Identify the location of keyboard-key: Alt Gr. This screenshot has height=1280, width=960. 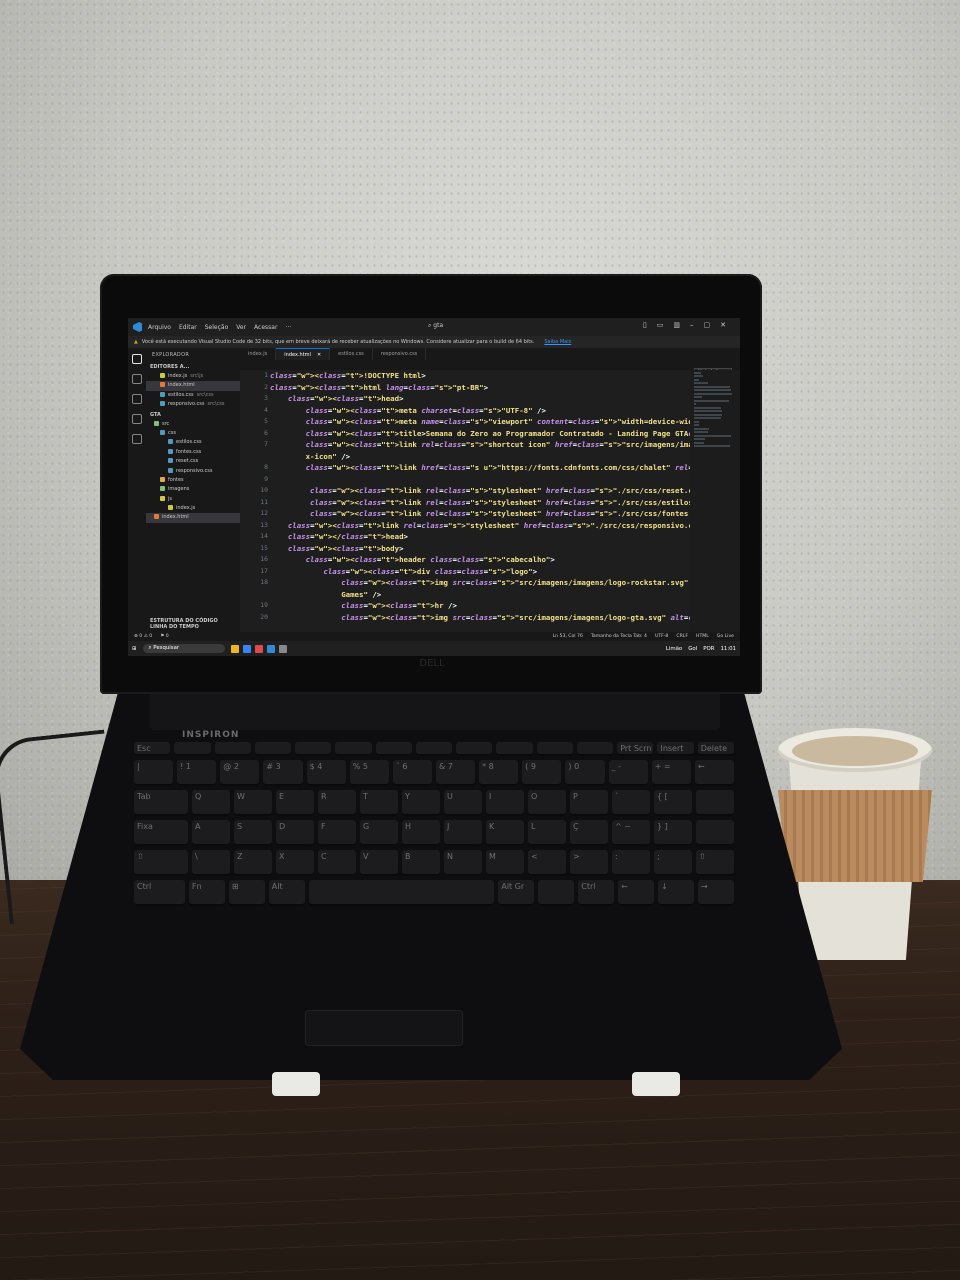
(516, 893).